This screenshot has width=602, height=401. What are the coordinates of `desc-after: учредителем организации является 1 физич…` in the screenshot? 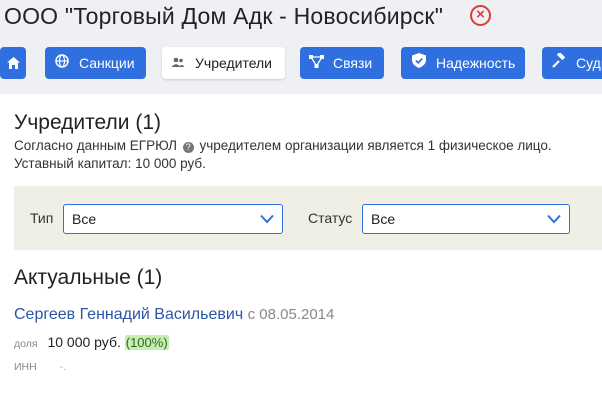 It's located at (375, 145).